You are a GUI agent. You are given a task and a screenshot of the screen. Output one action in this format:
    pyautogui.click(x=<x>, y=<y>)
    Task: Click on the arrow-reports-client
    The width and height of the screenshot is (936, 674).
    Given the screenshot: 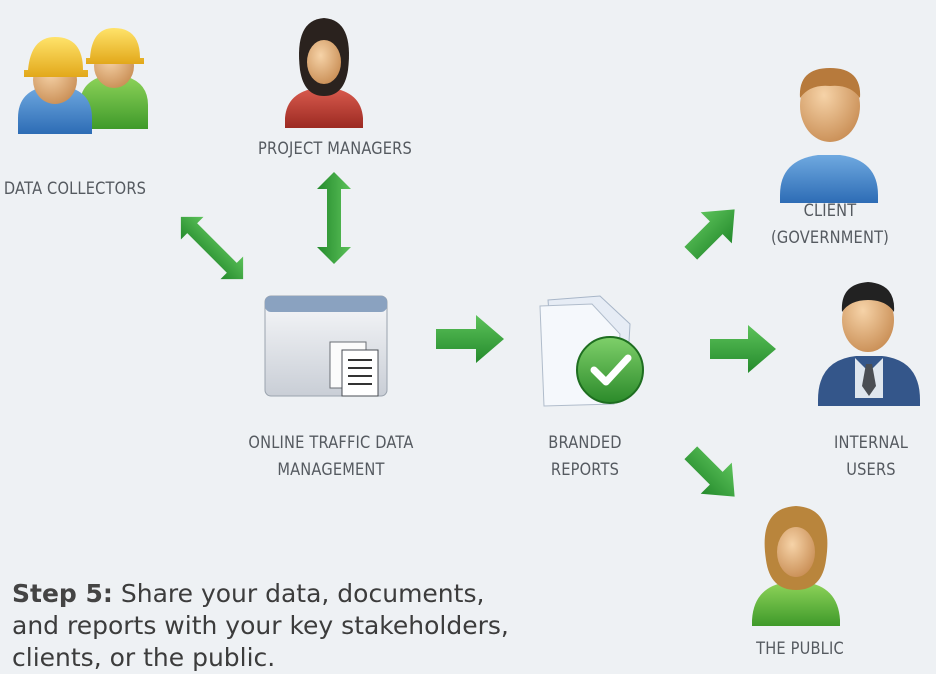 What is the action you would take?
    pyautogui.click(x=709, y=234)
    